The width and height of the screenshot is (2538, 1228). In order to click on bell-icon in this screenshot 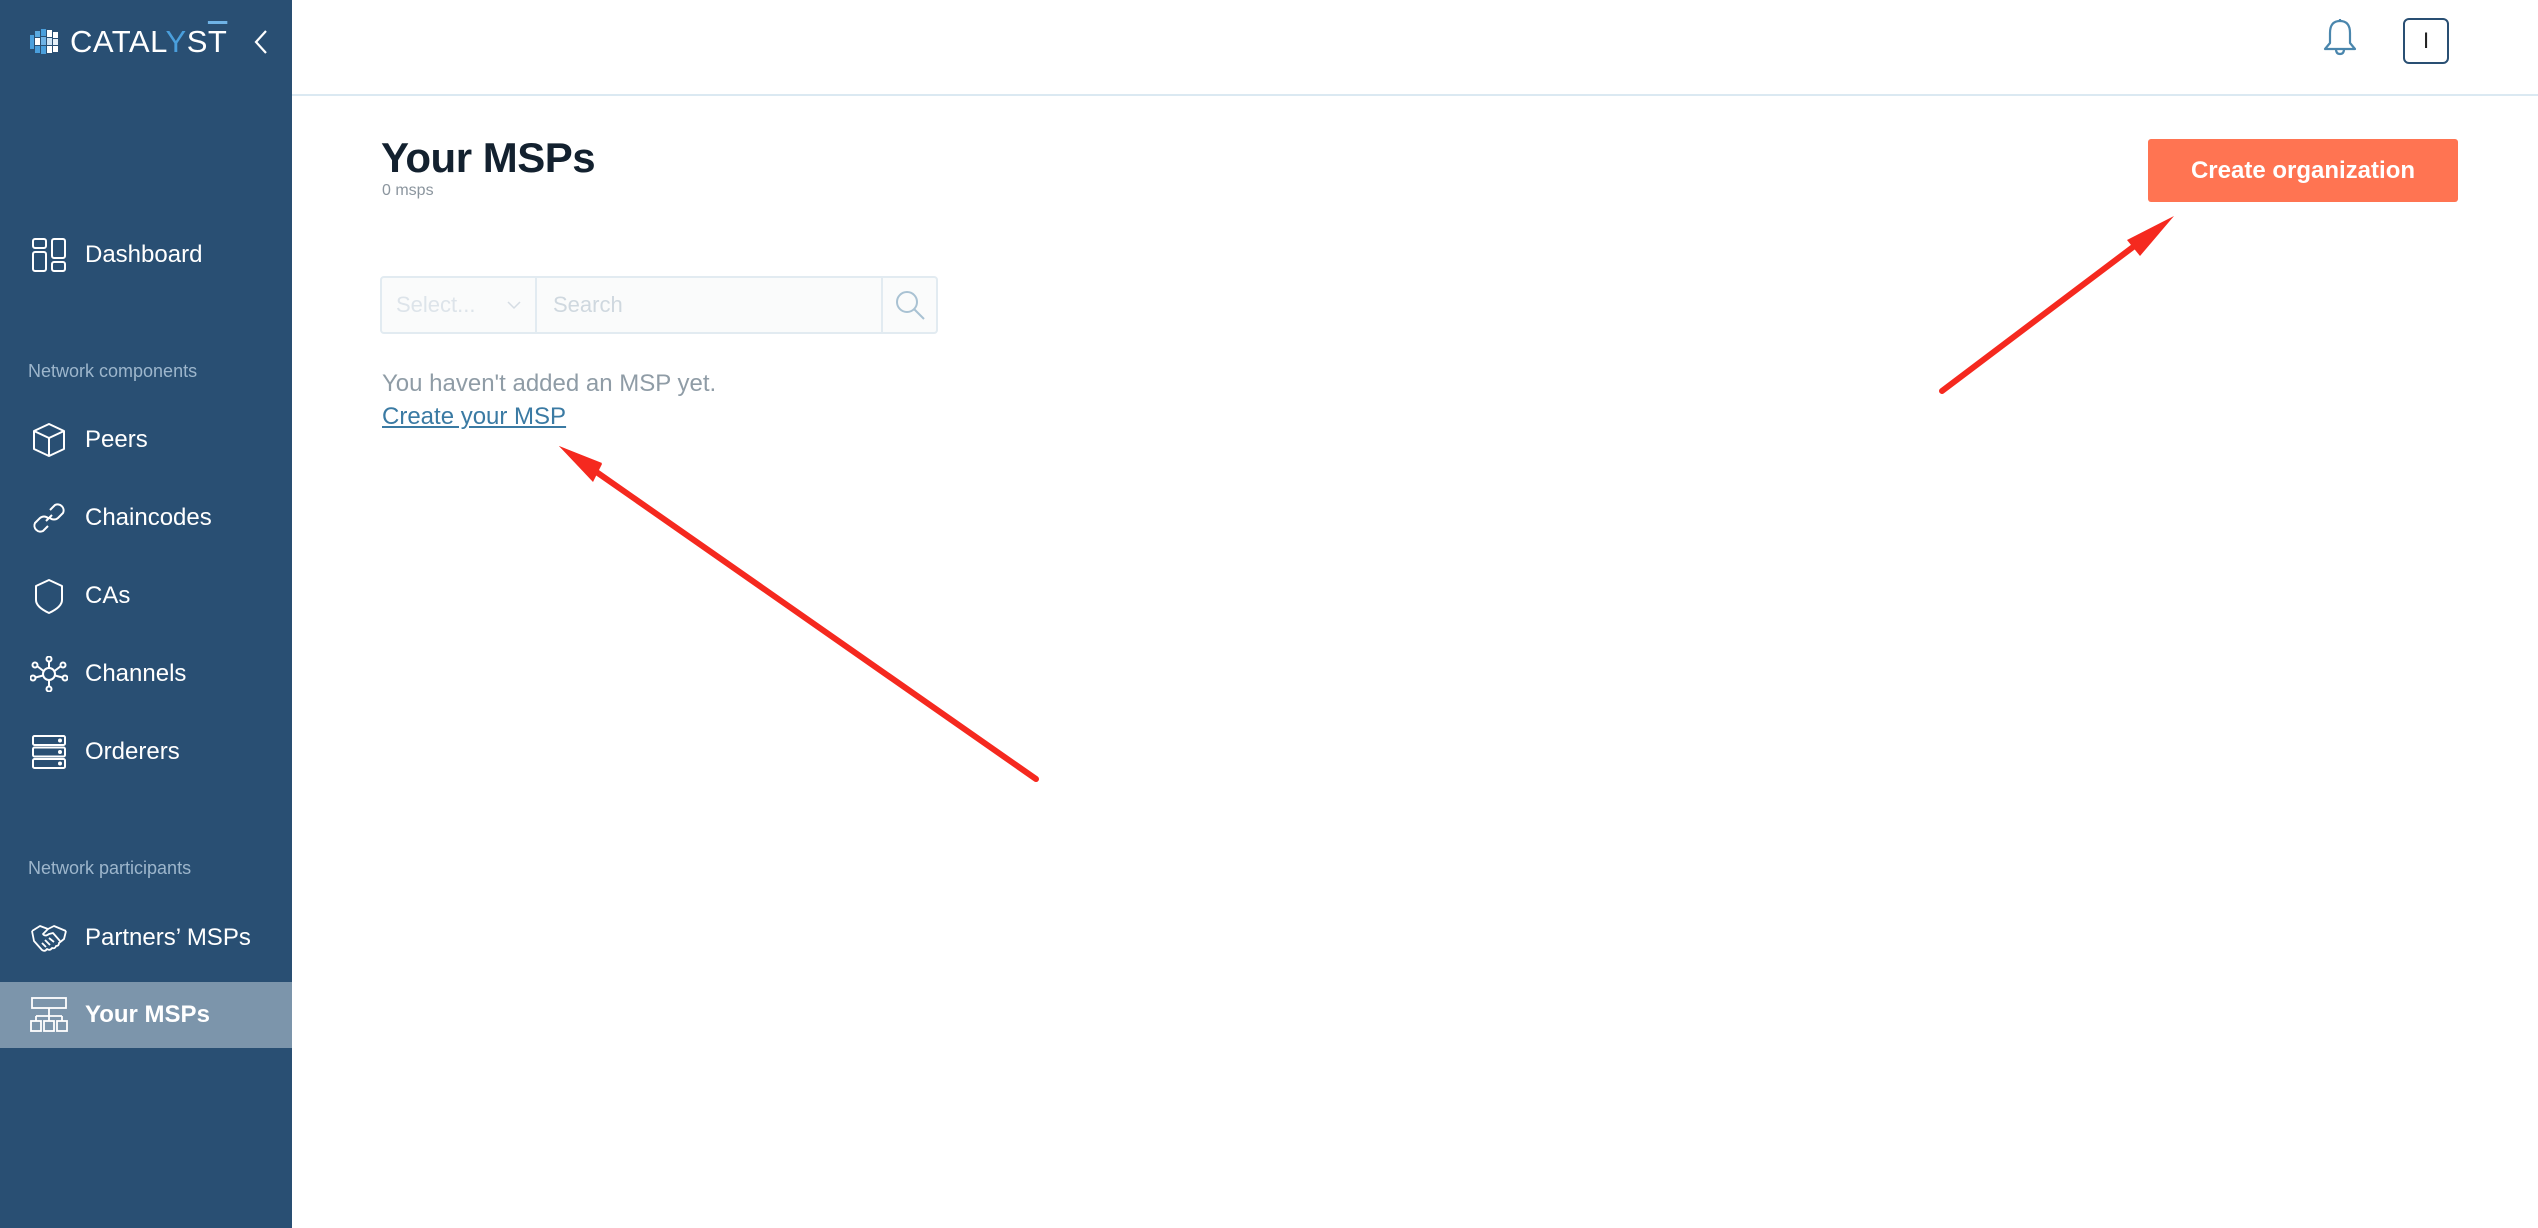, I will do `click(2340, 37)`.